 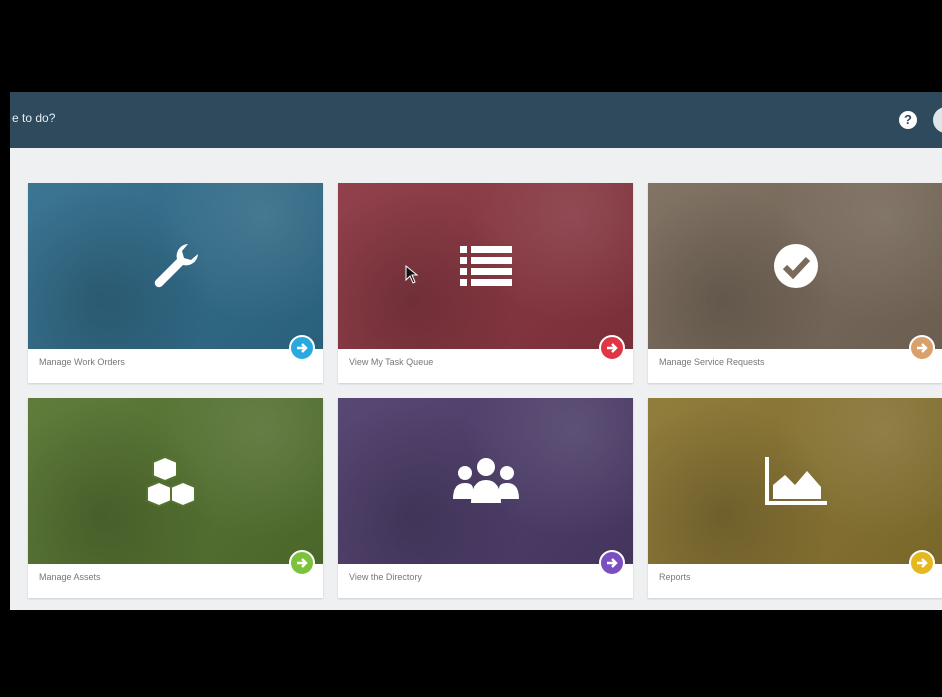 I want to click on card-manage-assets: Manage Assets, so click(x=175, y=498).